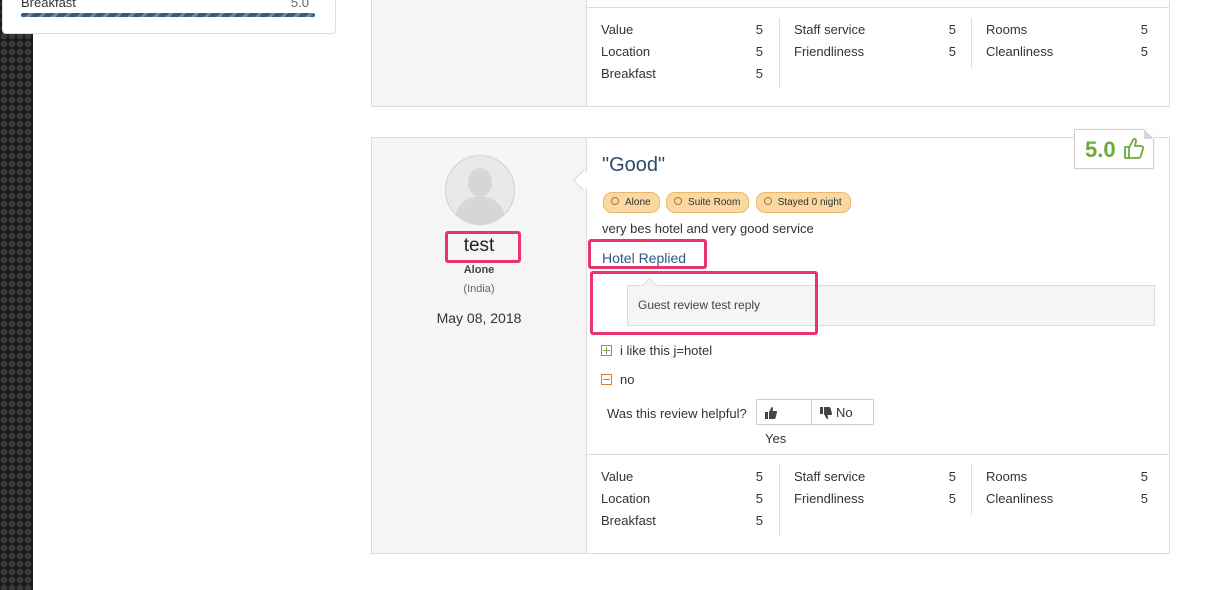  I want to click on helpful-no-button: No, so click(842, 412).